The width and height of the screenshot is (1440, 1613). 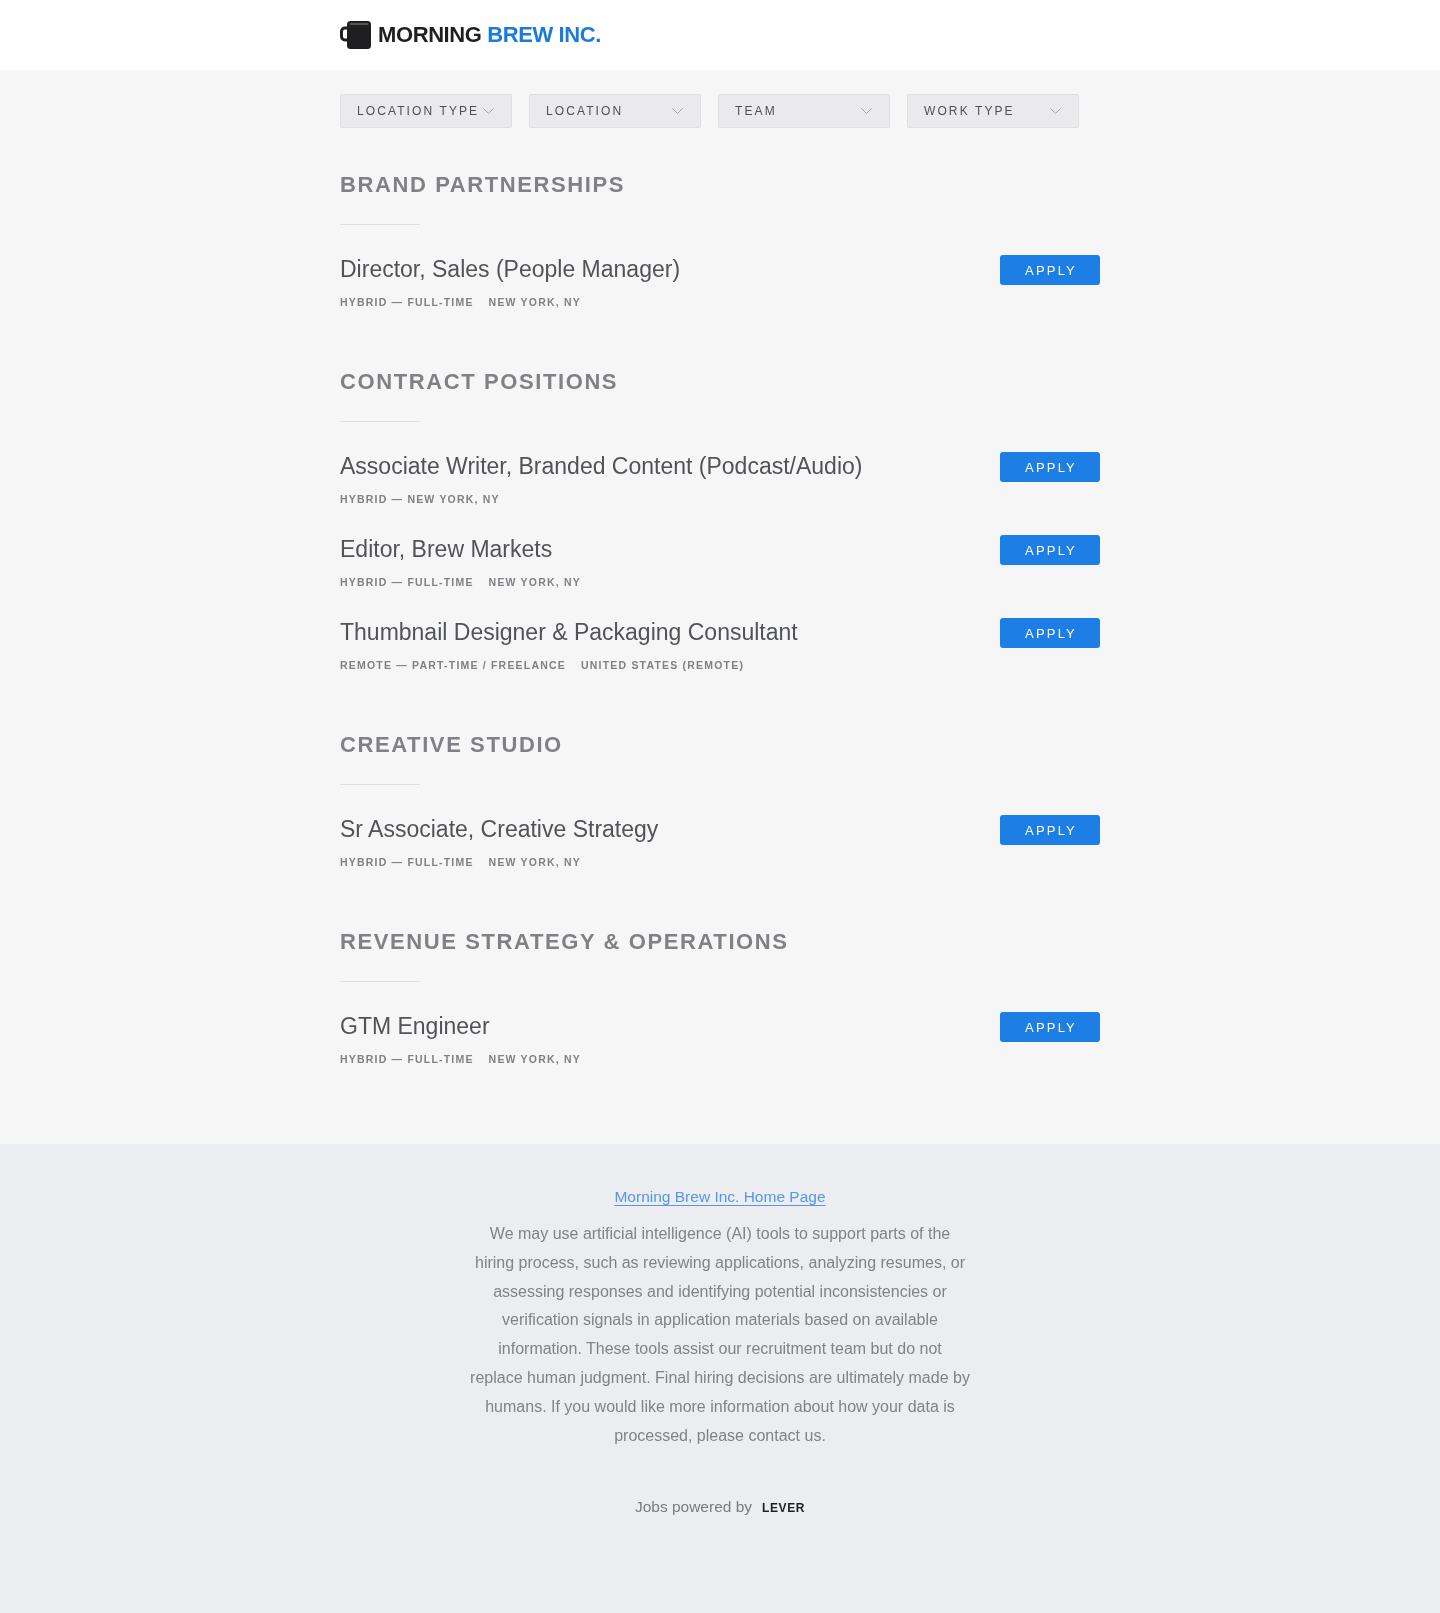 What do you see at coordinates (784, 1508) in the screenshot?
I see `lever-wordmark: LEVER` at bounding box center [784, 1508].